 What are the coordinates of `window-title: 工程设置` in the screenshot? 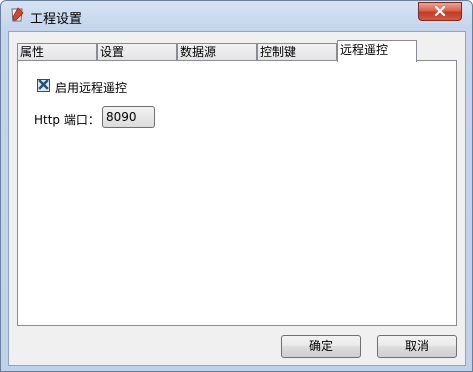 It's located at (56, 19).